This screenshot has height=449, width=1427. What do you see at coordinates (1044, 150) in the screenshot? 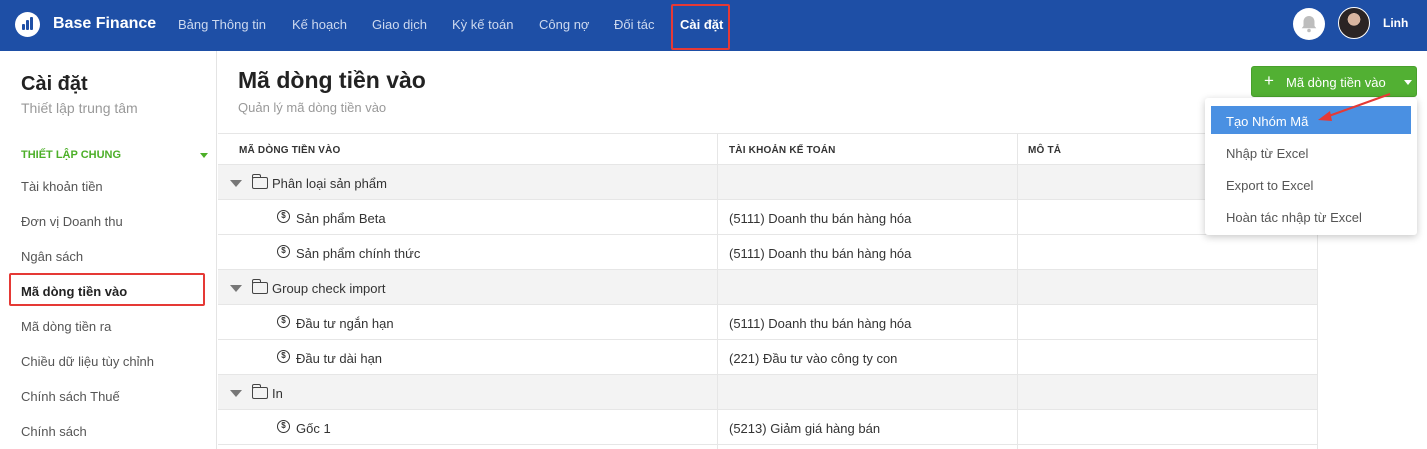
I see `column-header-description: MÔ TẢ` at bounding box center [1044, 150].